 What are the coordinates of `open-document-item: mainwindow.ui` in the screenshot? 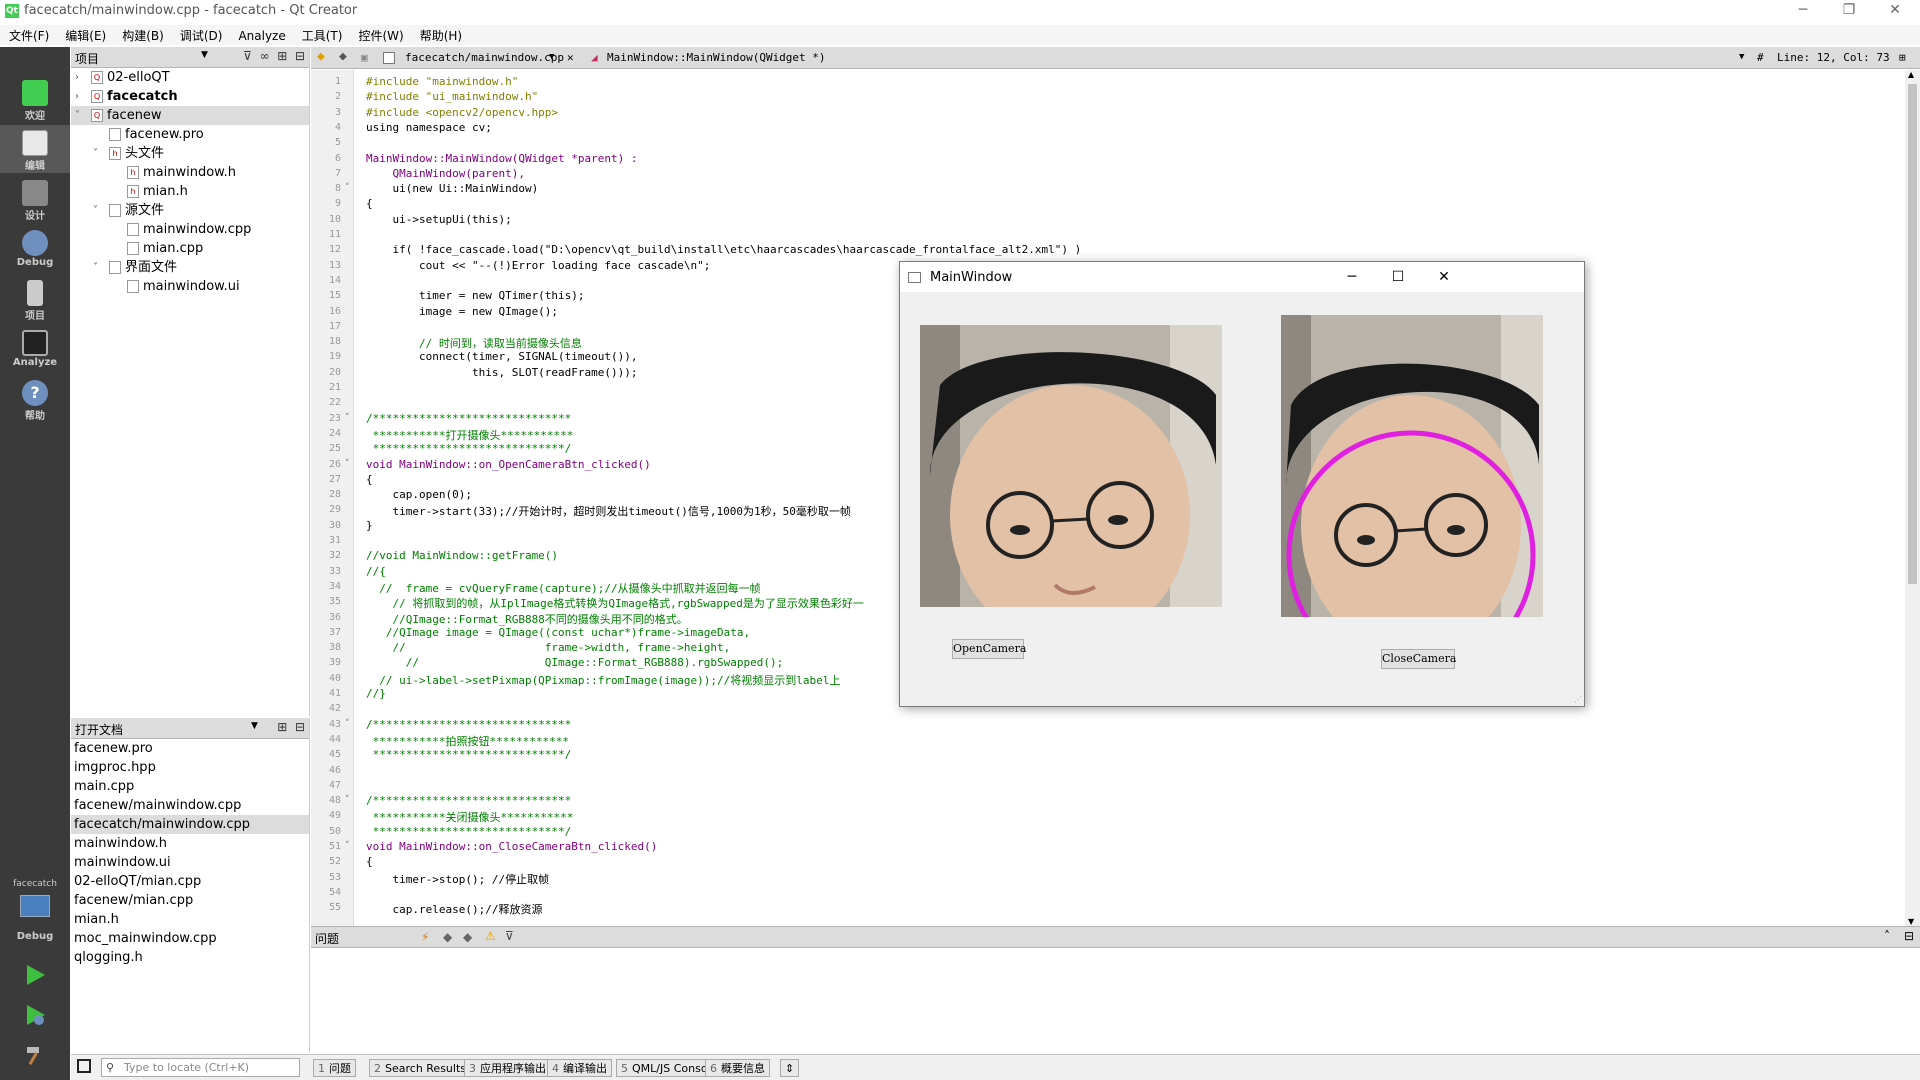 It's located at (190, 862).